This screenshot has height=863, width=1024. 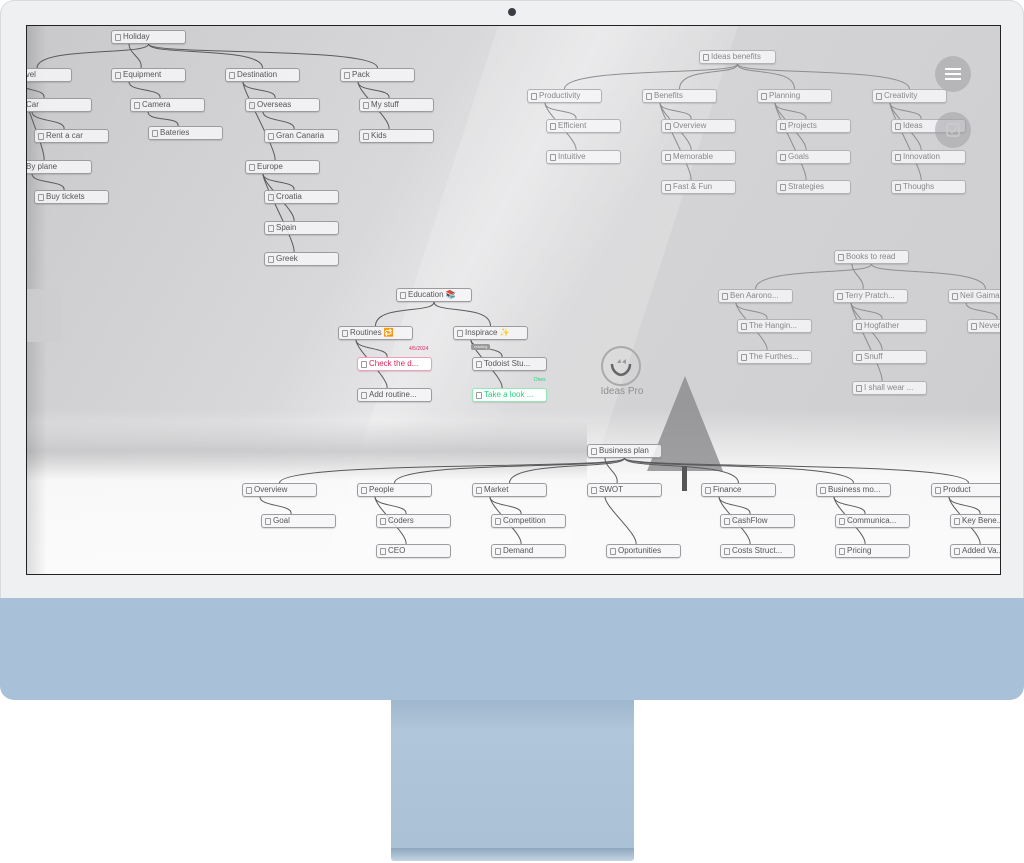 I want to click on node-by-plane: By plane, so click(x=59, y=167).